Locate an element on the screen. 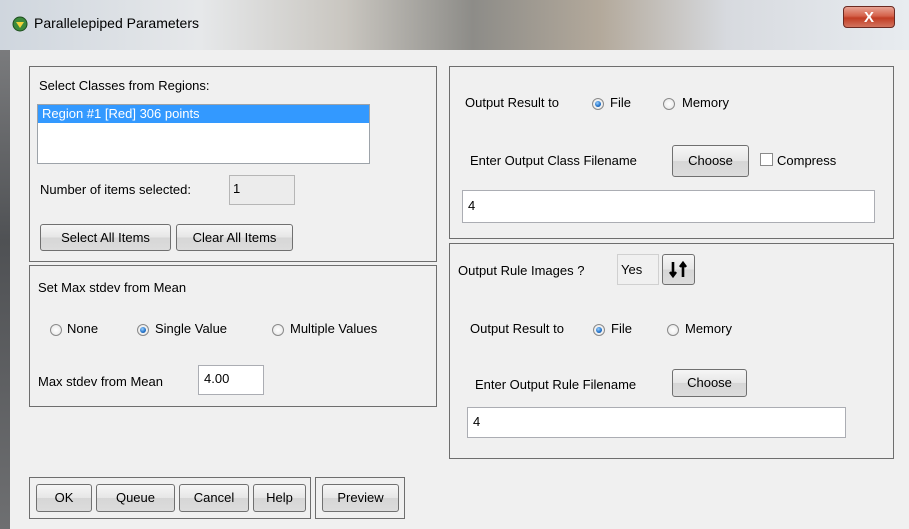  close-button: X is located at coordinates (869, 17).